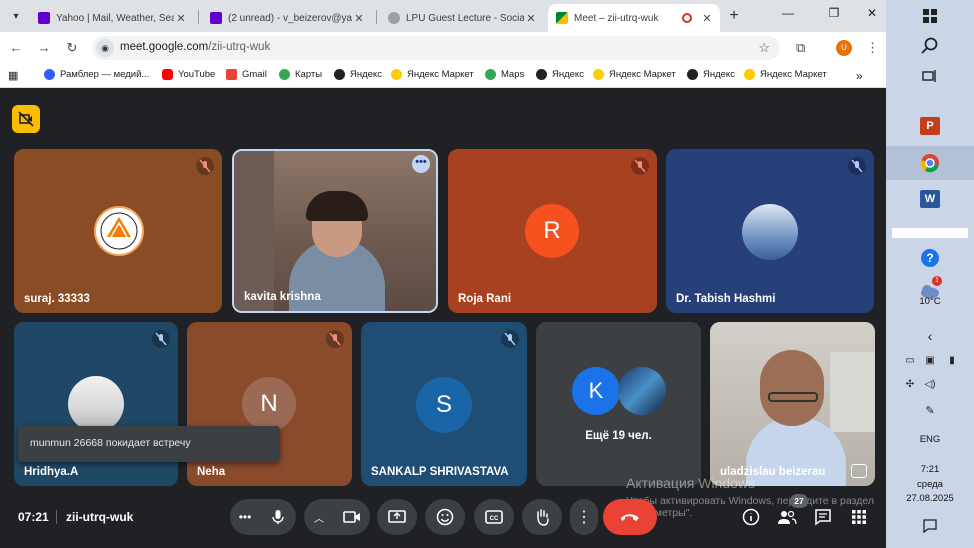 The image size is (974, 548). I want to click on task-view-icon, so click(930, 76).